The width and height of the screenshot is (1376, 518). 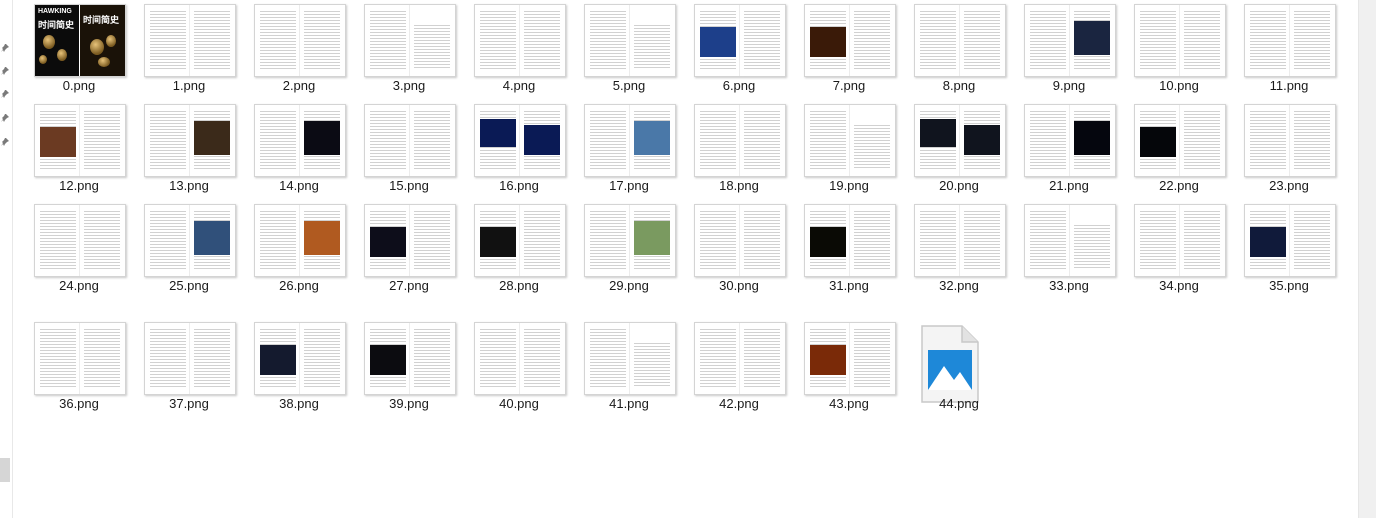 What do you see at coordinates (949, 250) in the screenshot?
I see `file-item: 32.png` at bounding box center [949, 250].